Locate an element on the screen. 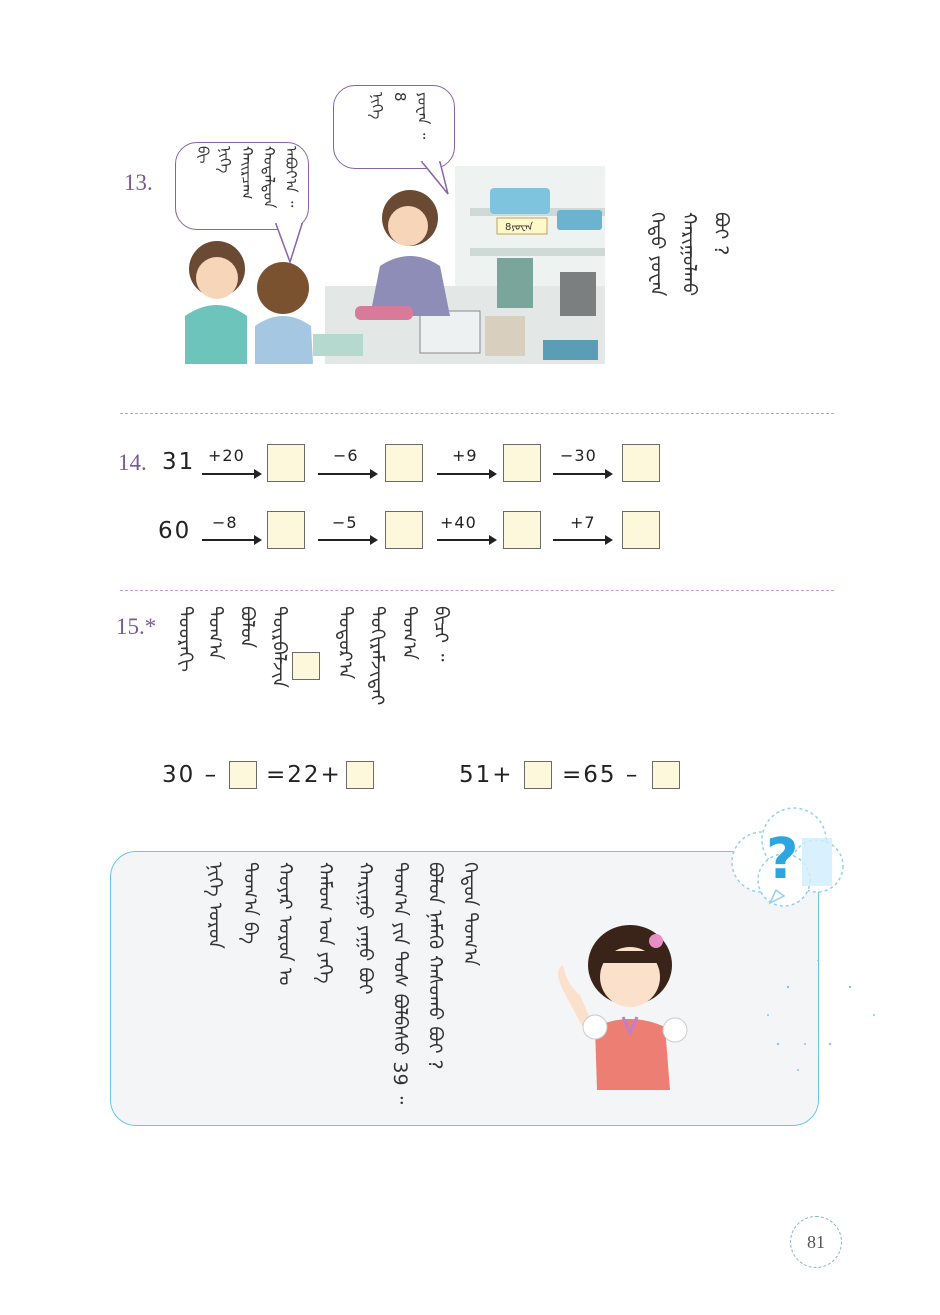  panel-col-1: ᠬᠡᠳᠦᠨ ᠲᠣᠭ᠎ᠠ is located at coordinates (470, 914).